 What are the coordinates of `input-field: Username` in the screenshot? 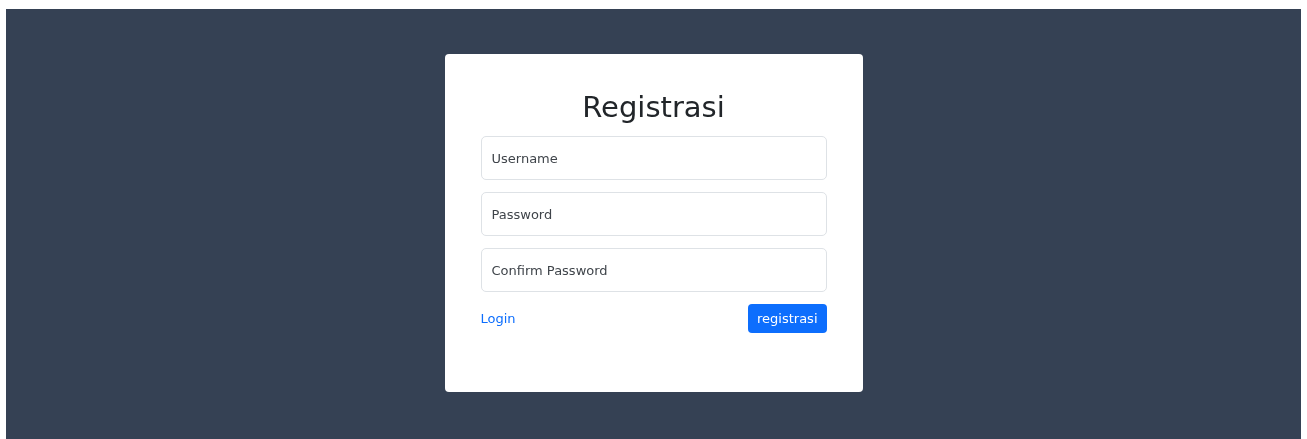 It's located at (653, 158).